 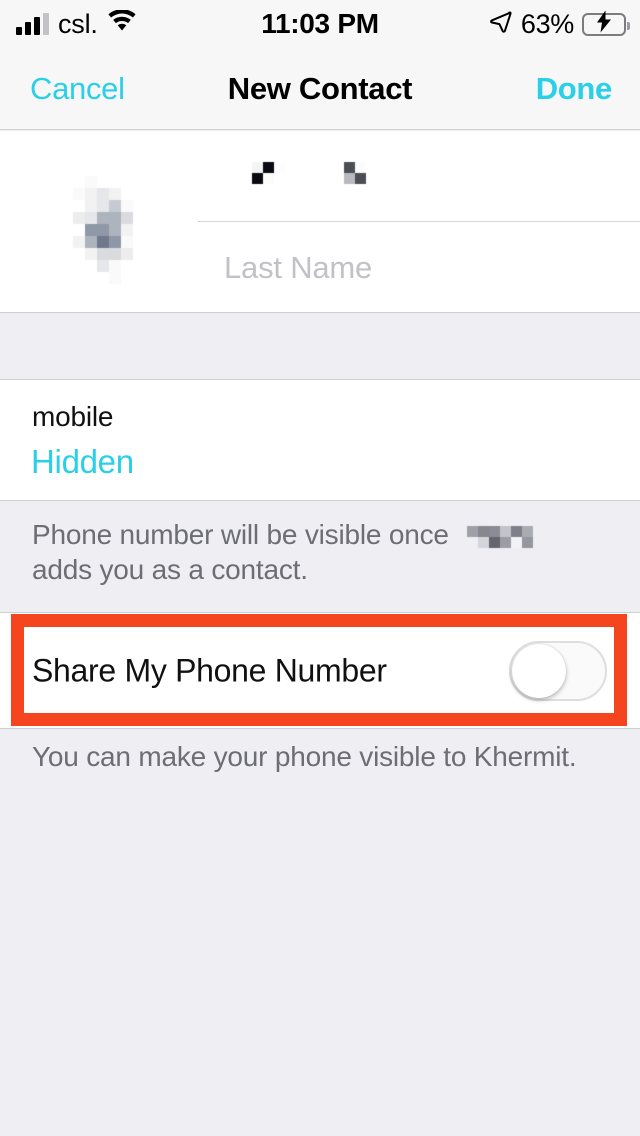 I want to click on phone-label: mobile, so click(x=73, y=416).